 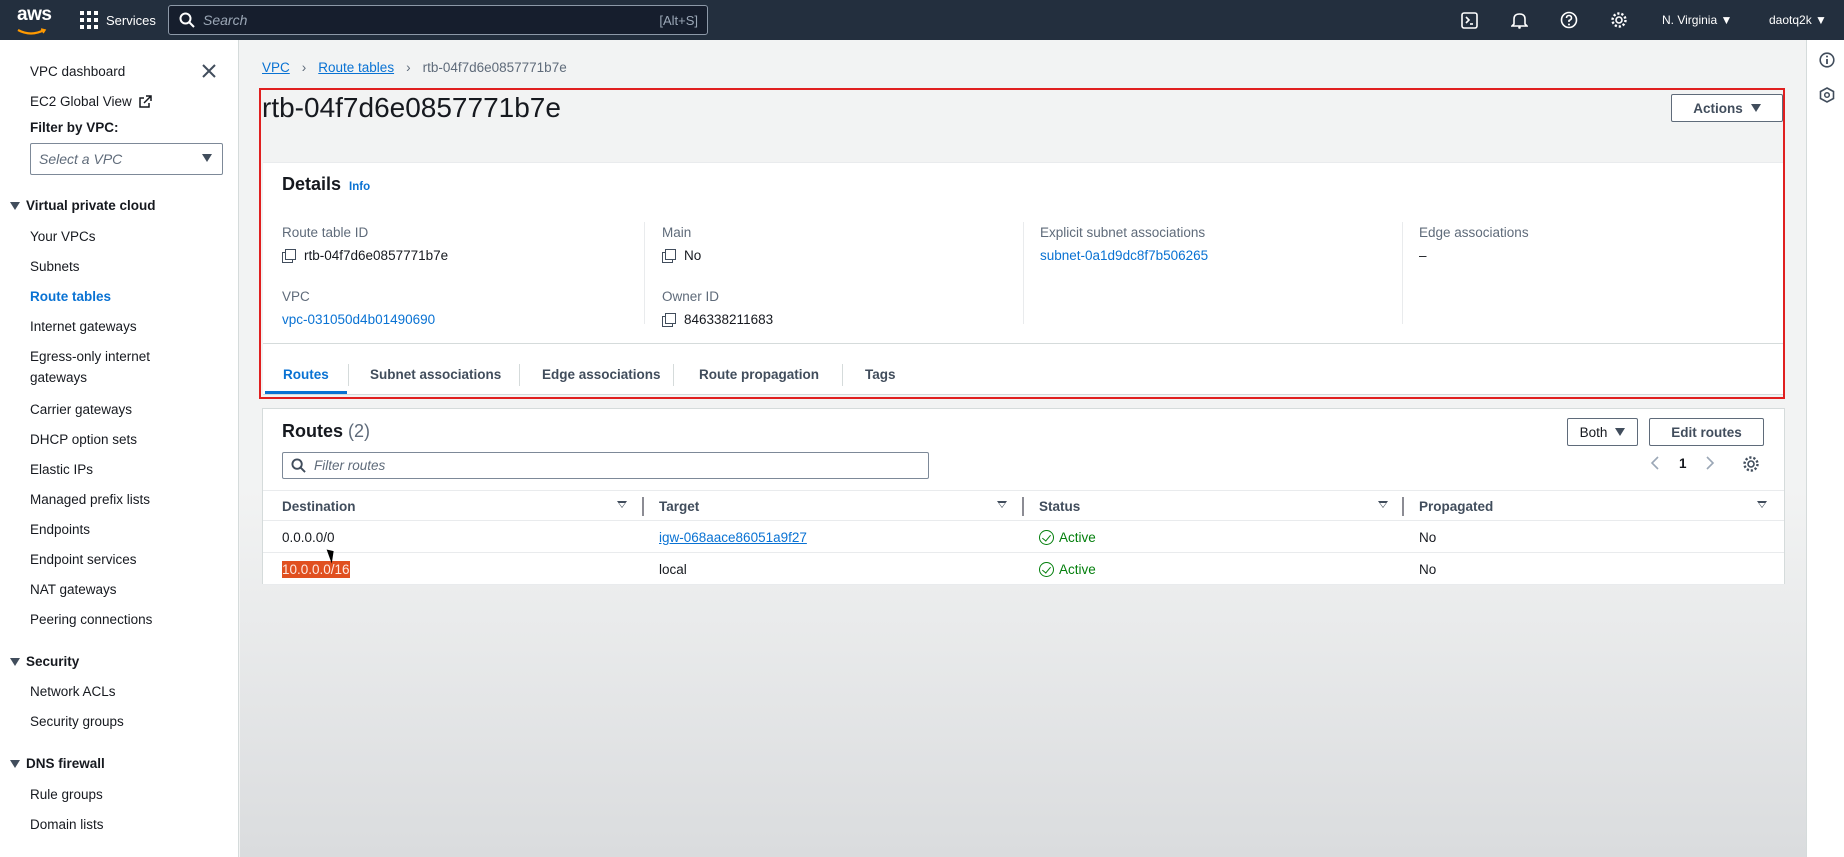 I want to click on sidebar-item-nat-gateways: NAT gateways, so click(x=73, y=589).